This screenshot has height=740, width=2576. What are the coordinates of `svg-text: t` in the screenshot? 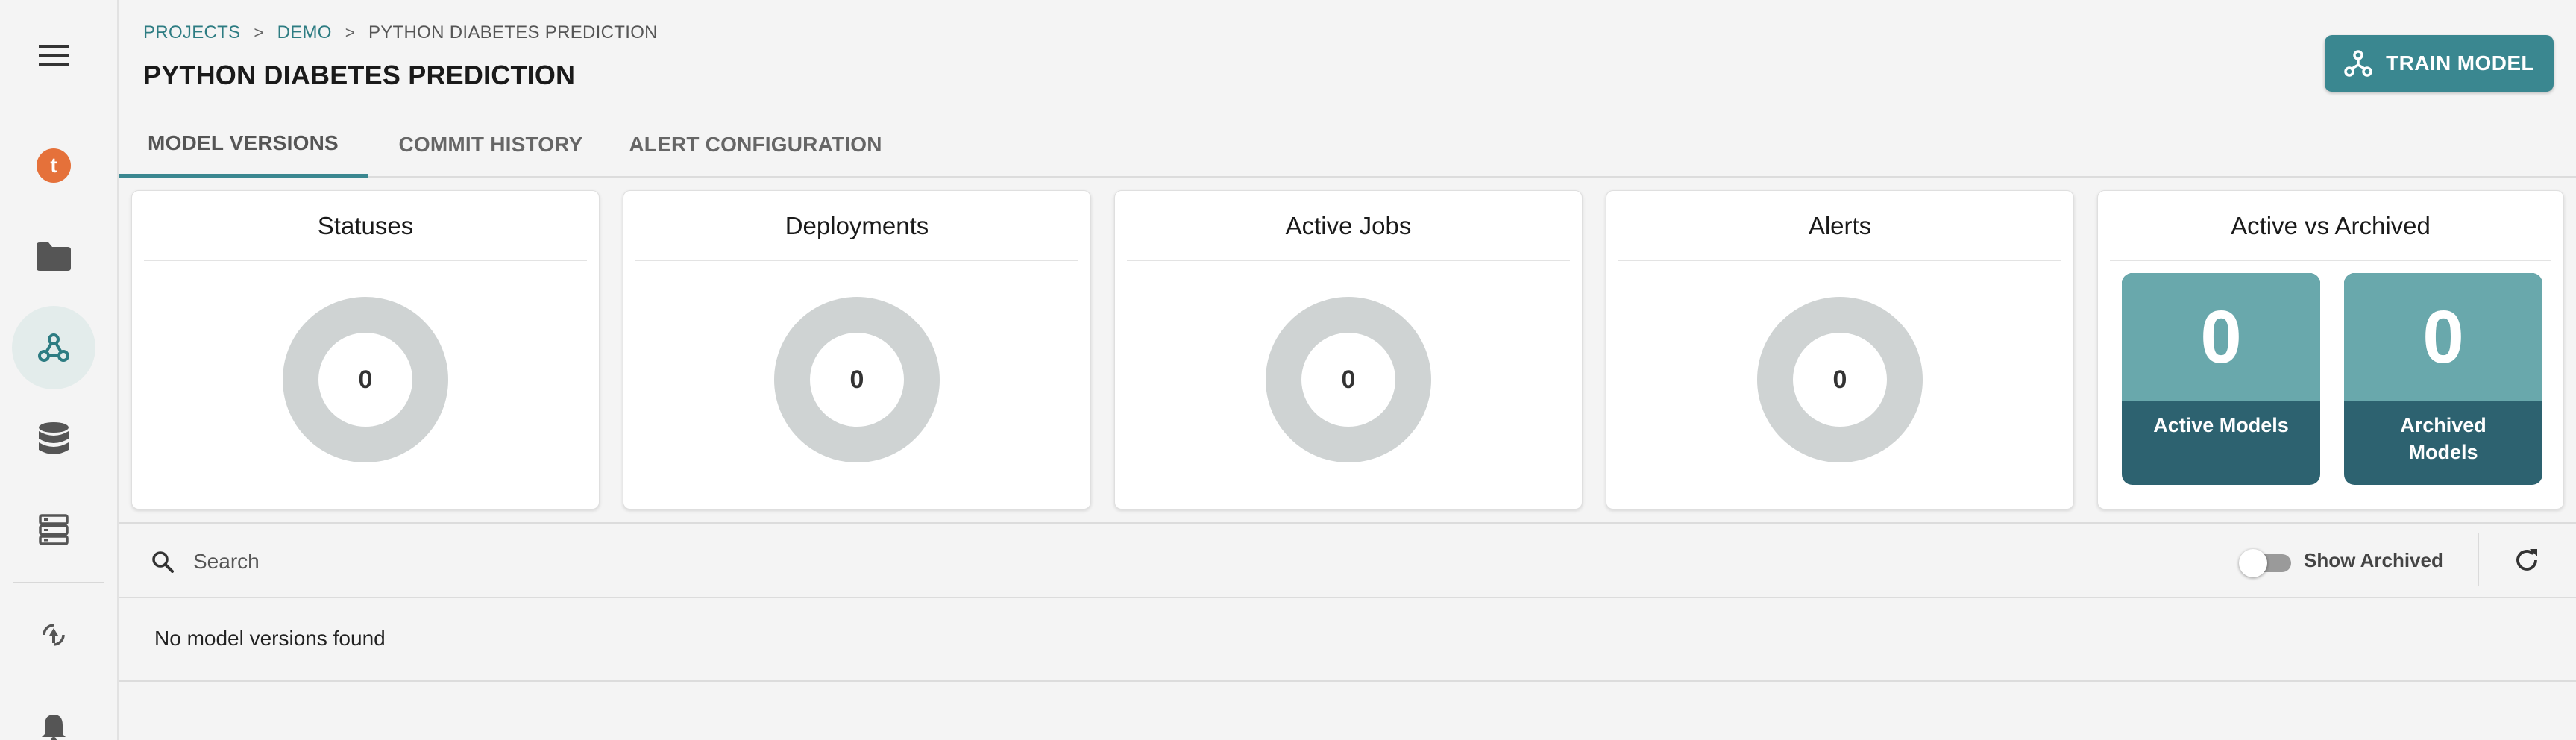 It's located at (53, 165).